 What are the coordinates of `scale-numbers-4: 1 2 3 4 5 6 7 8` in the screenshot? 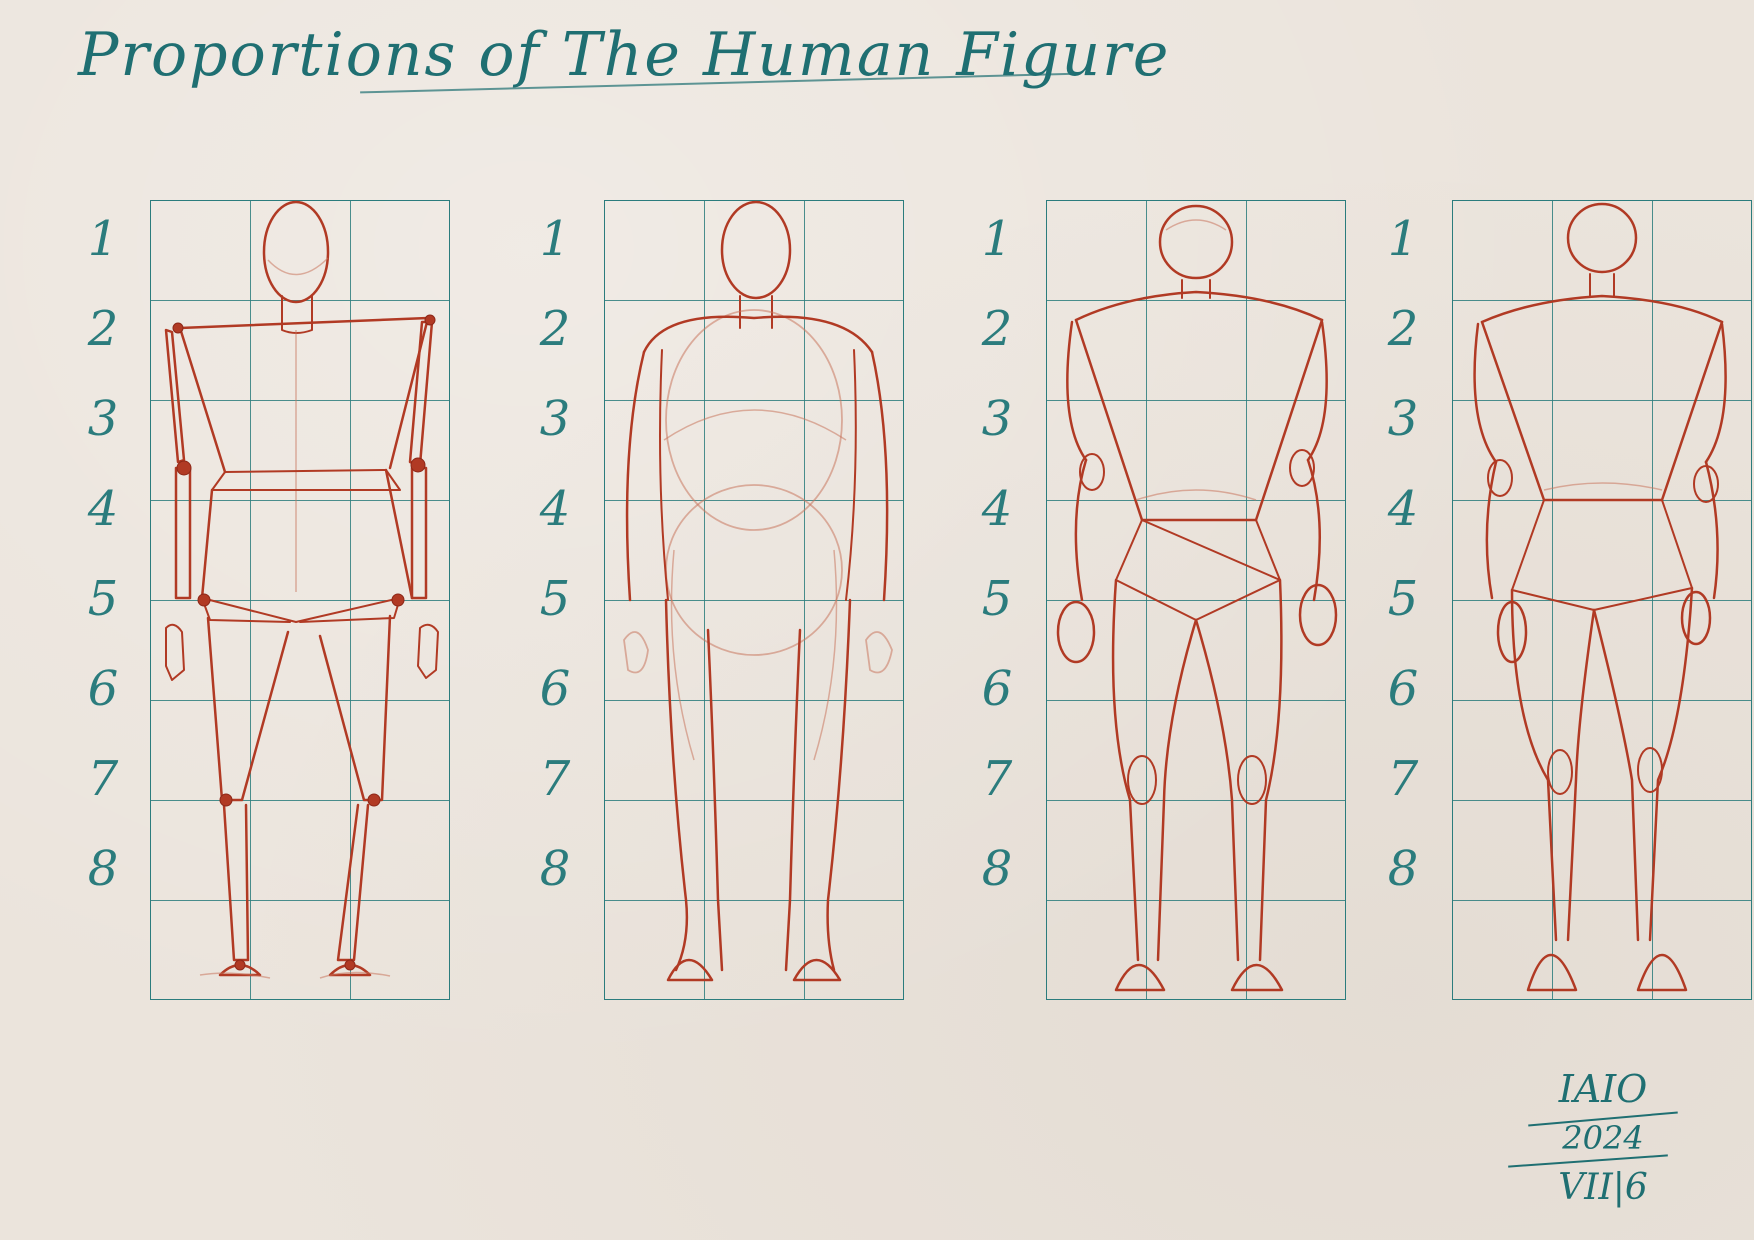 It's located at (1403, 600).